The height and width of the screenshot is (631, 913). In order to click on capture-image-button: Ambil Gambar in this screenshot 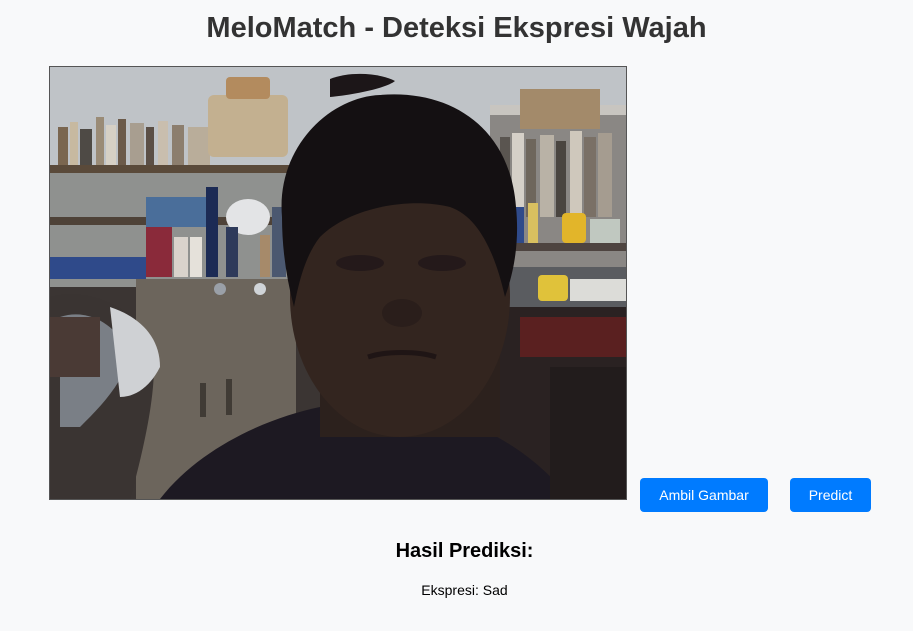, I will do `click(704, 495)`.